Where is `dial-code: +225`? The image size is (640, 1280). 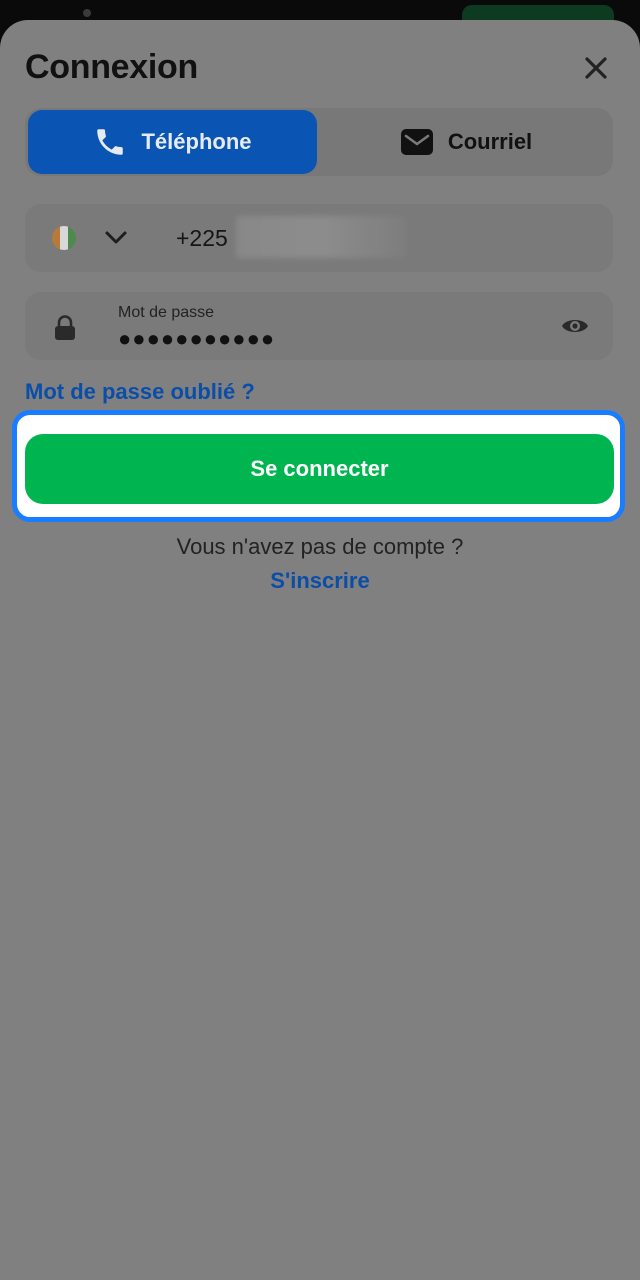
dial-code: +225 is located at coordinates (202, 238).